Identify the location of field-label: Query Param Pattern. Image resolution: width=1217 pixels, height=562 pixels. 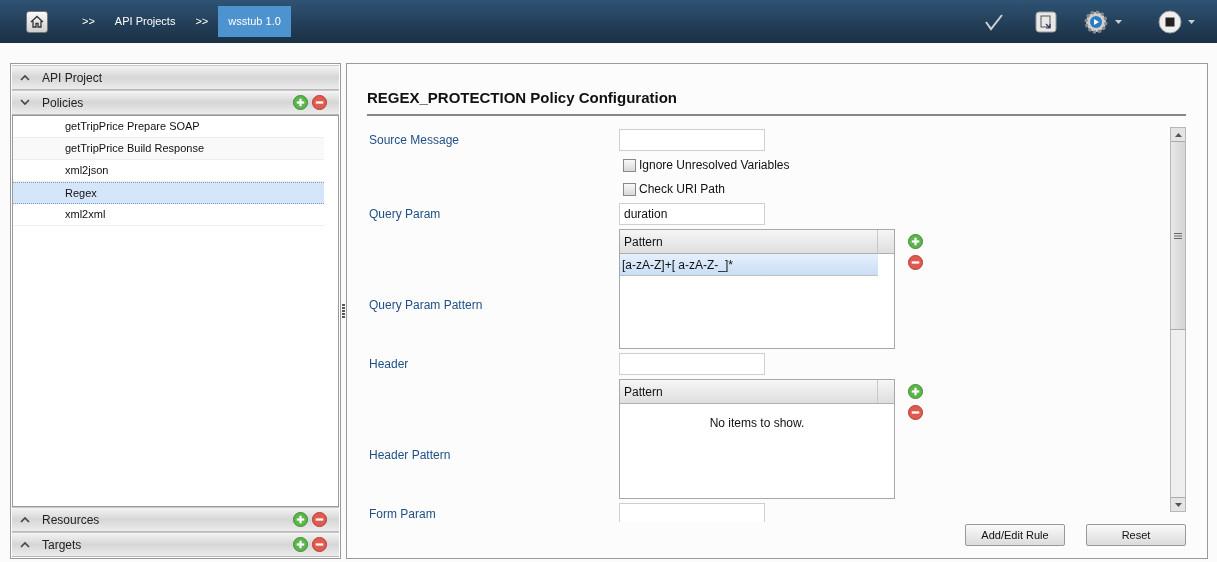
(426, 305).